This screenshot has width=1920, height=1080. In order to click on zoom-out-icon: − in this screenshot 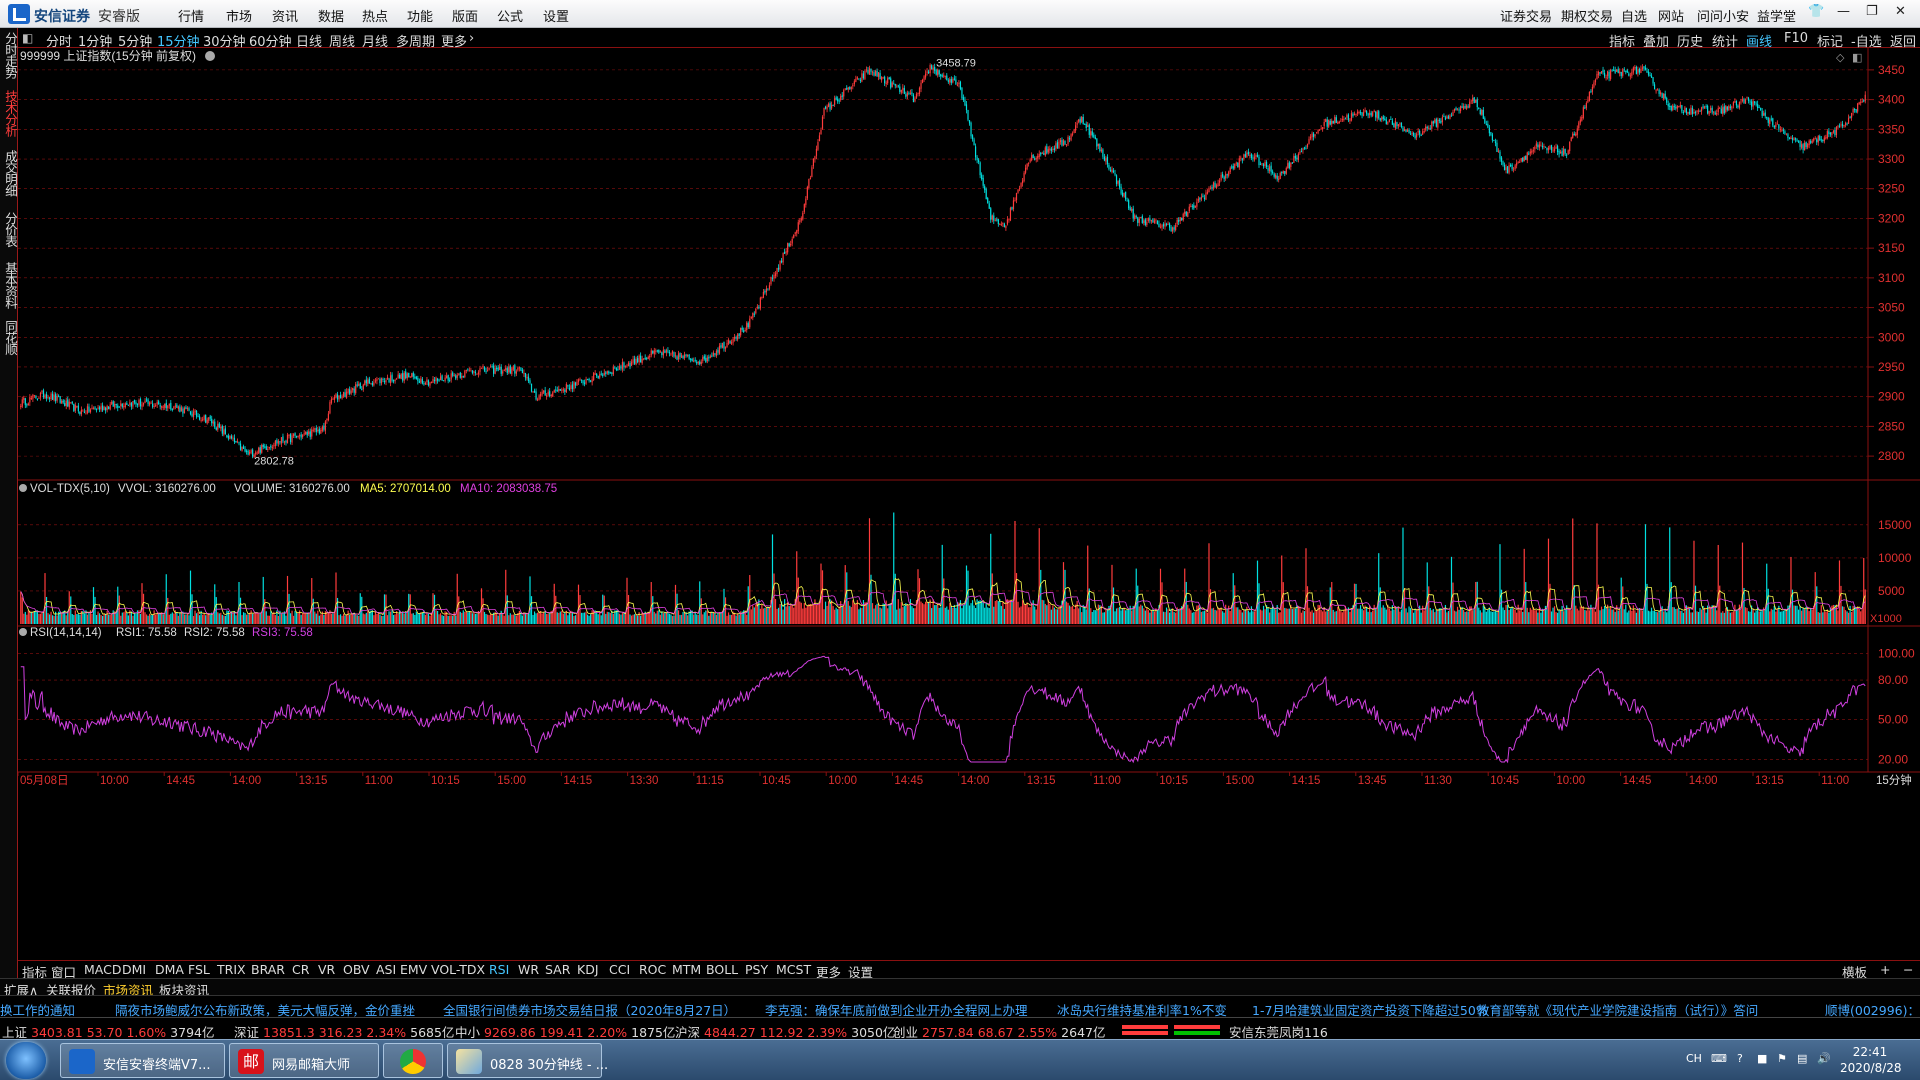, I will do `click(1908, 969)`.